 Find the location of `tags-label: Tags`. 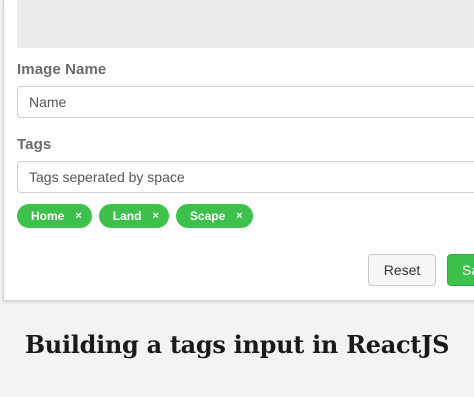

tags-label: Tags is located at coordinates (34, 144).